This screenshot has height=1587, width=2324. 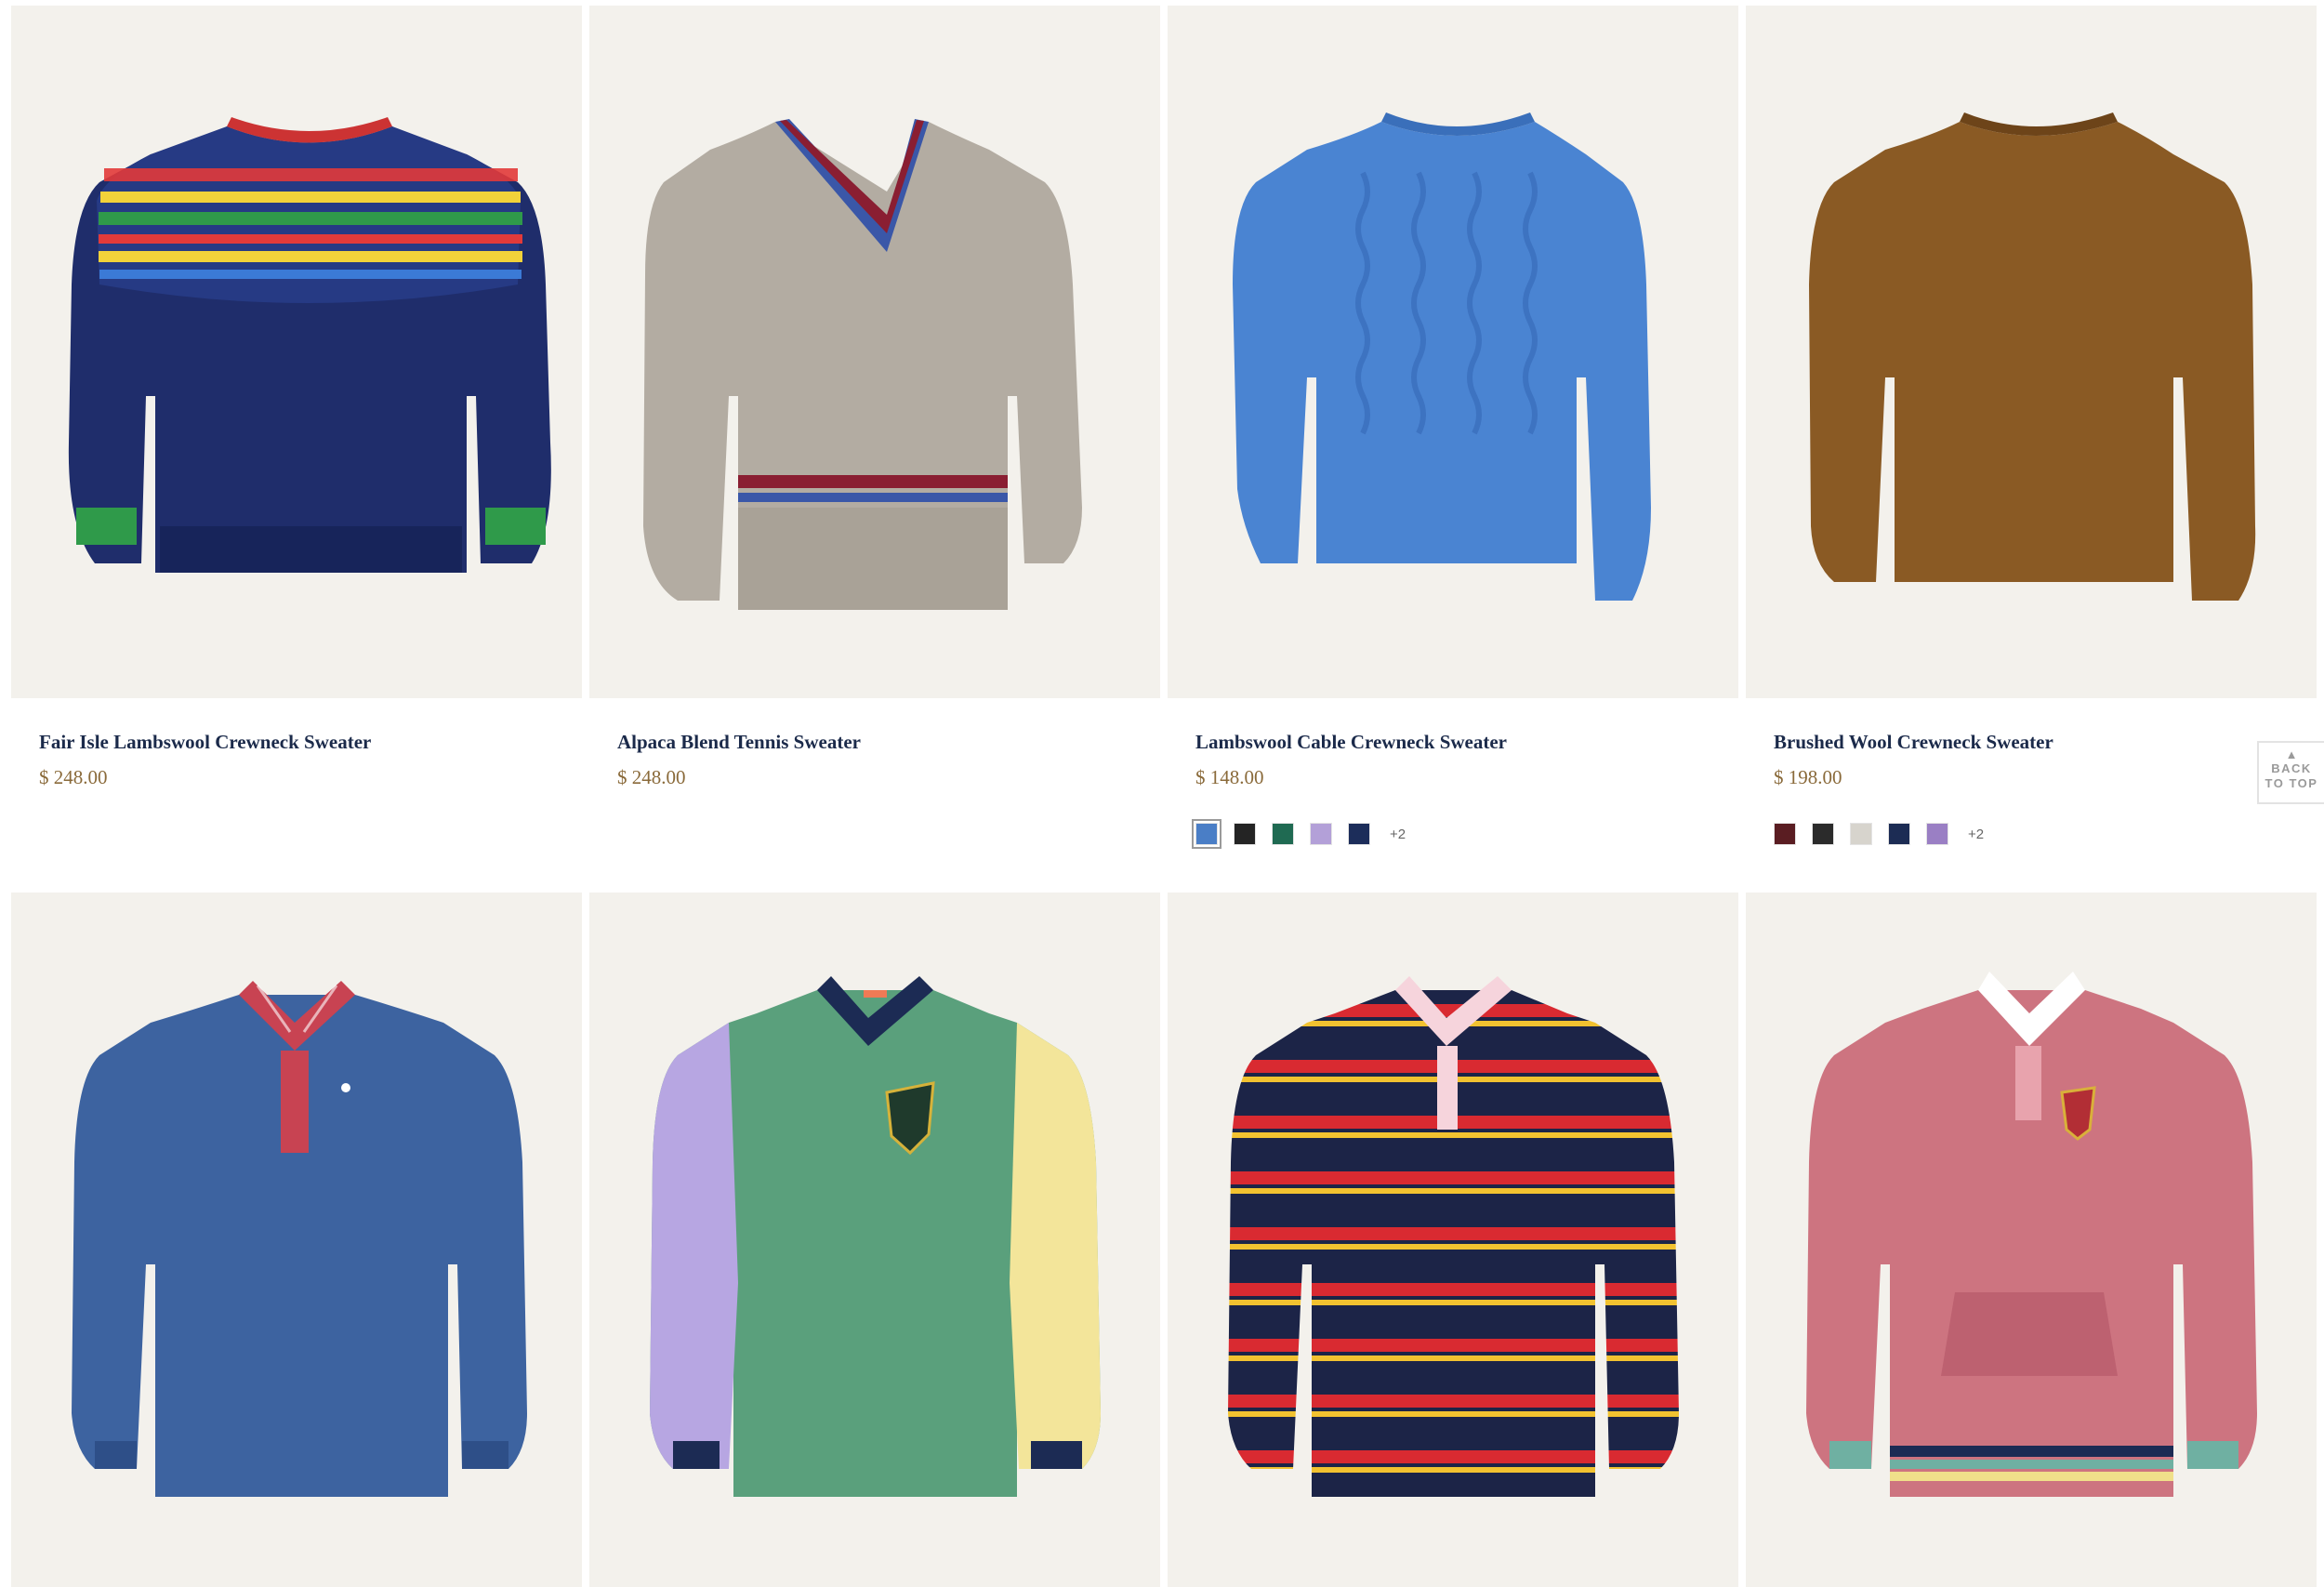 I want to click on product-title: Lambswool Cable Crewneck Sweater, so click(x=1351, y=742).